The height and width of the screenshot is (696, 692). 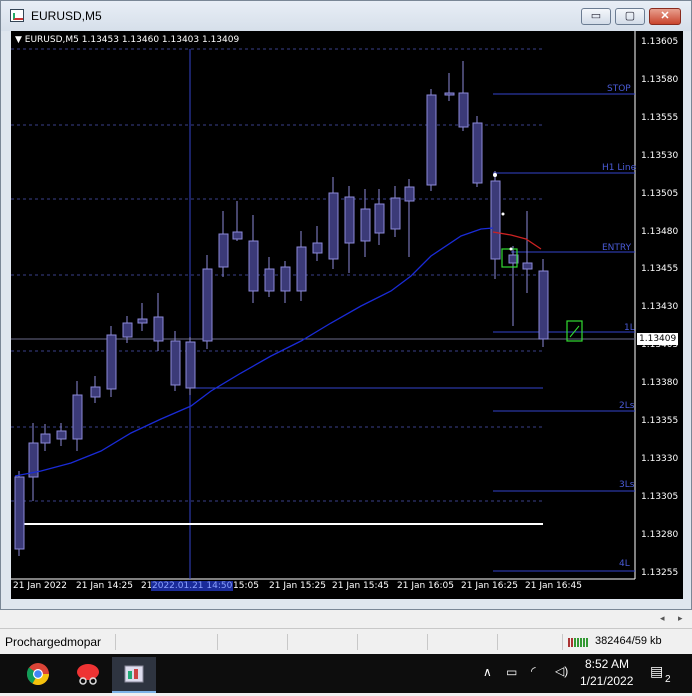 What do you see at coordinates (660, 307) in the screenshot?
I see `price-tick-label: 1.13430` at bounding box center [660, 307].